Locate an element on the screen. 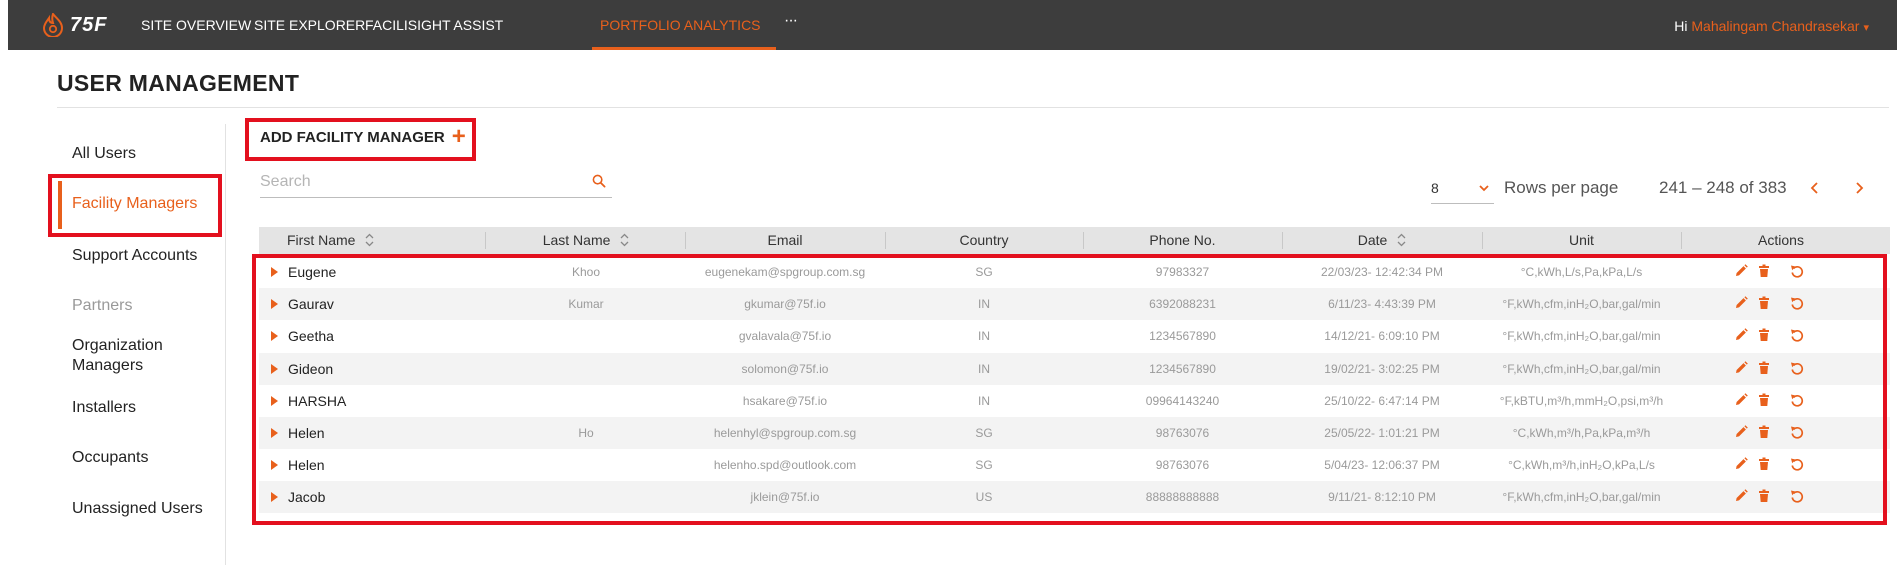 Image resolution: width=1897 pixels, height=565 pixels. cell-phone: 97983327 is located at coordinates (1182, 272).